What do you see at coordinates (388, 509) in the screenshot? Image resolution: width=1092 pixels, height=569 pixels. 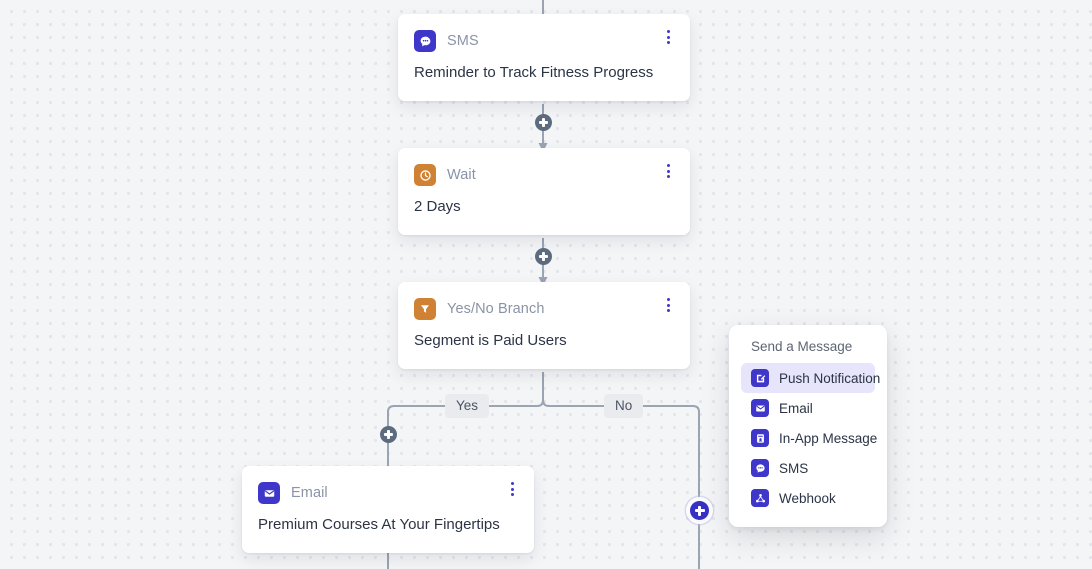 I see `node-card-email: Email Premium Courses At Your Fingertips` at bounding box center [388, 509].